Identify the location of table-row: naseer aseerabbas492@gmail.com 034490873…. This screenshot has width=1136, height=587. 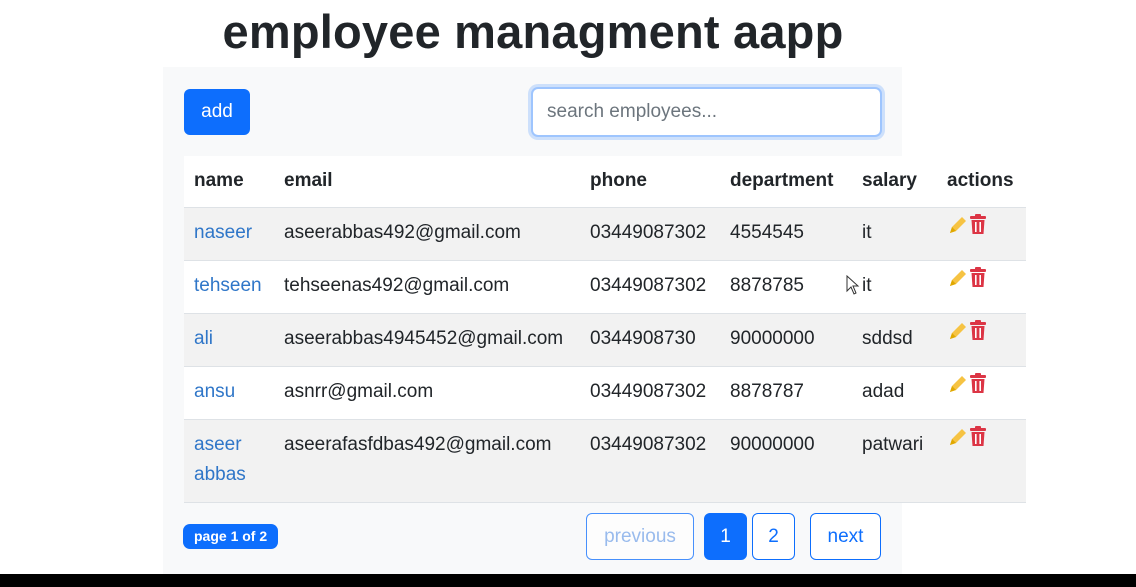
(605, 233).